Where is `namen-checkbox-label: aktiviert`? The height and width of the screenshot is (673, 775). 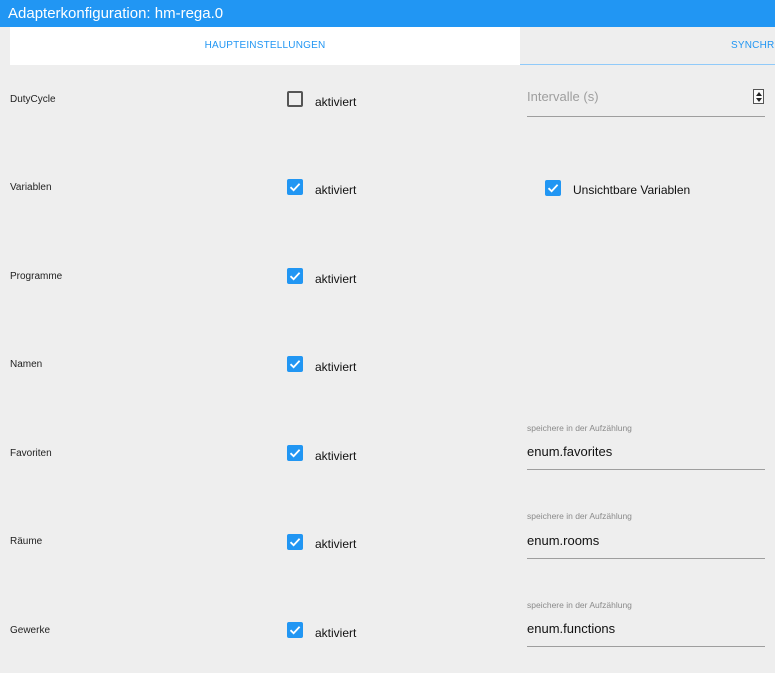
namen-checkbox-label: aktiviert is located at coordinates (336, 367).